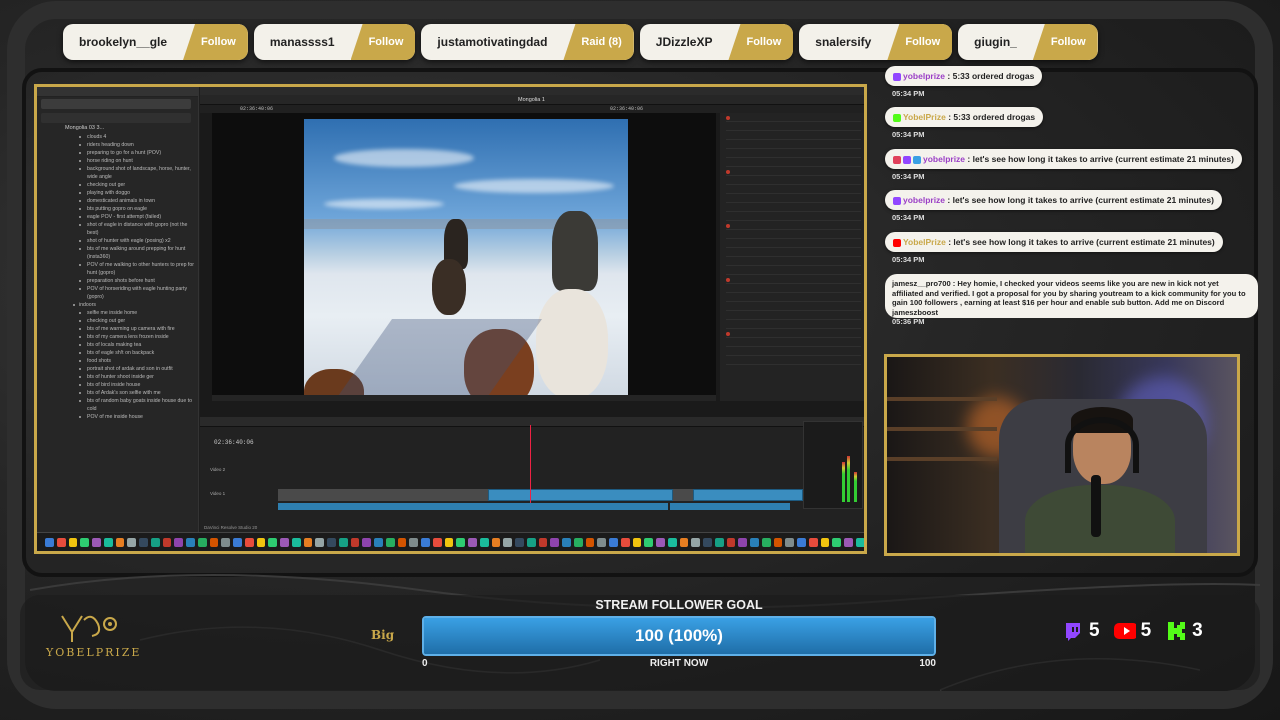 Image resolution: width=1280 pixels, height=720 pixels. What do you see at coordinates (116, 104) in the screenshot?
I see `browser-tab` at bounding box center [116, 104].